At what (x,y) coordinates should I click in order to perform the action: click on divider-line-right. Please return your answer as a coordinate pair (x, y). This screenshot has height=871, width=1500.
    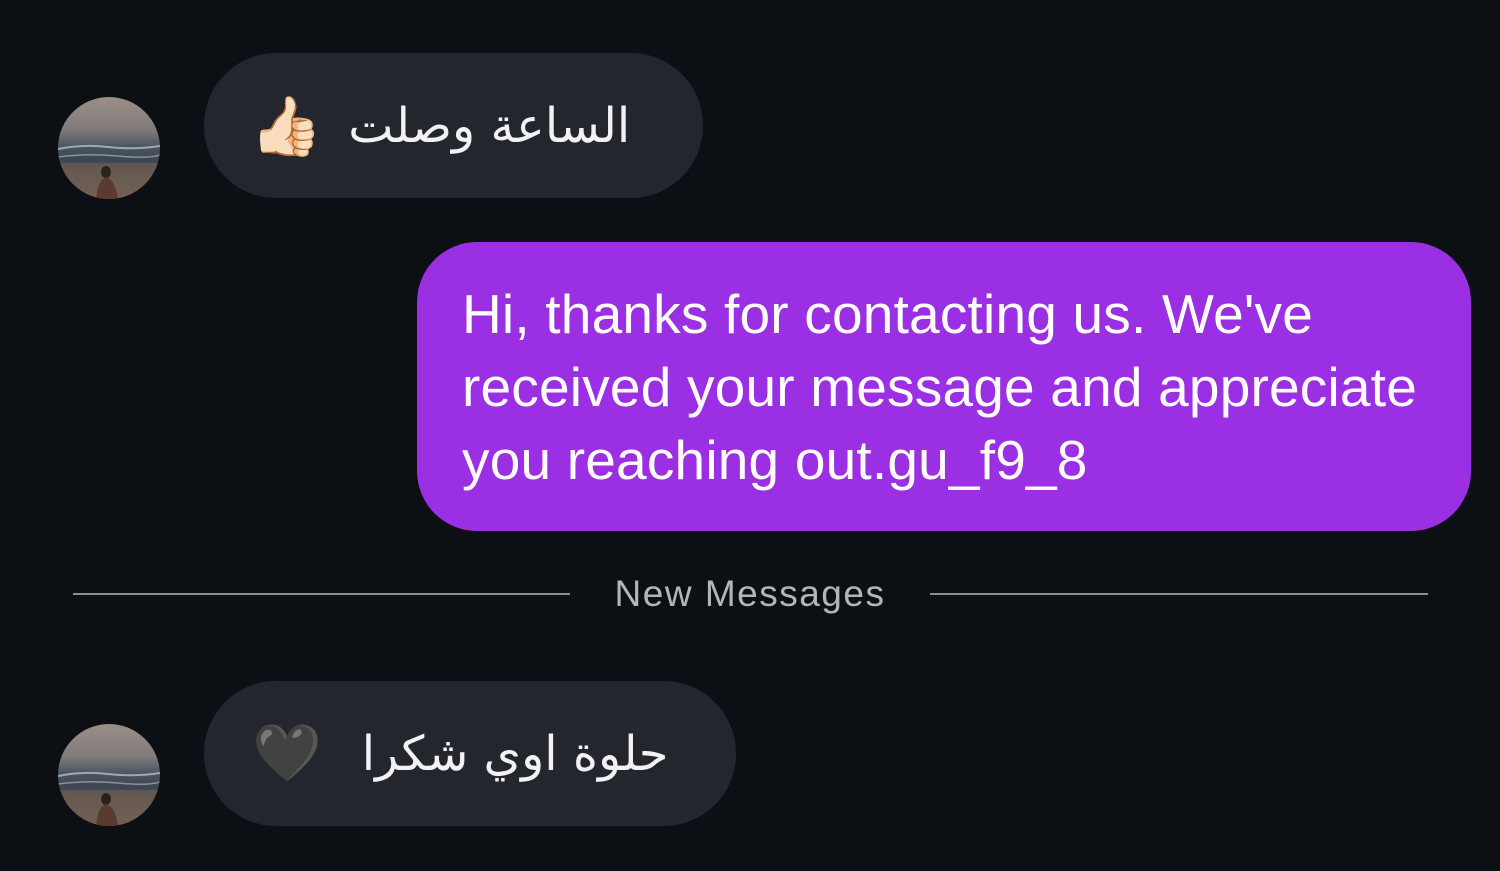
    Looking at the image, I should click on (1179, 594).